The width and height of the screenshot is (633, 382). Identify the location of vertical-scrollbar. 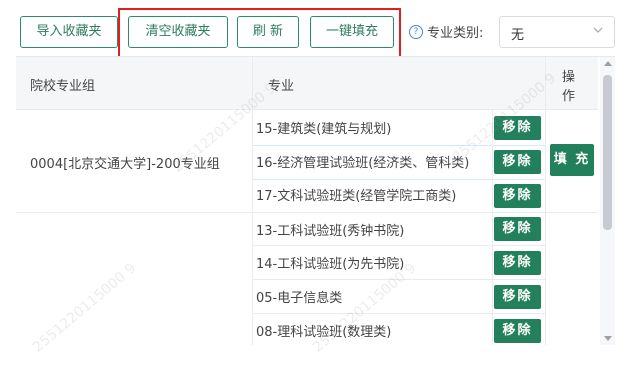
(607, 201).